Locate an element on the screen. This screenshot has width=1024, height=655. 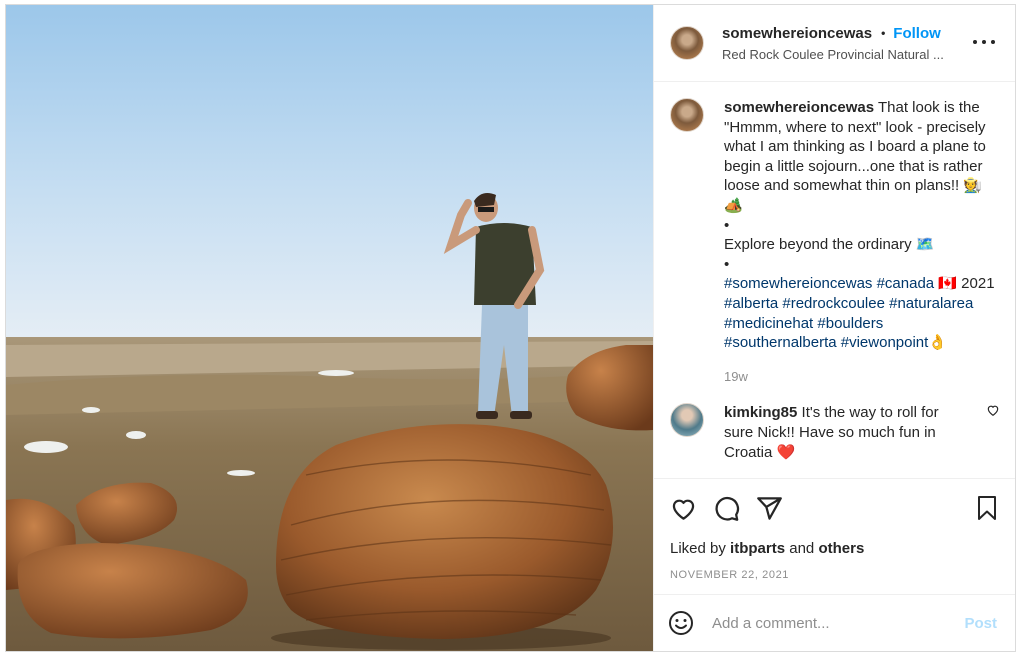
caption-avatar is located at coordinates (687, 115).